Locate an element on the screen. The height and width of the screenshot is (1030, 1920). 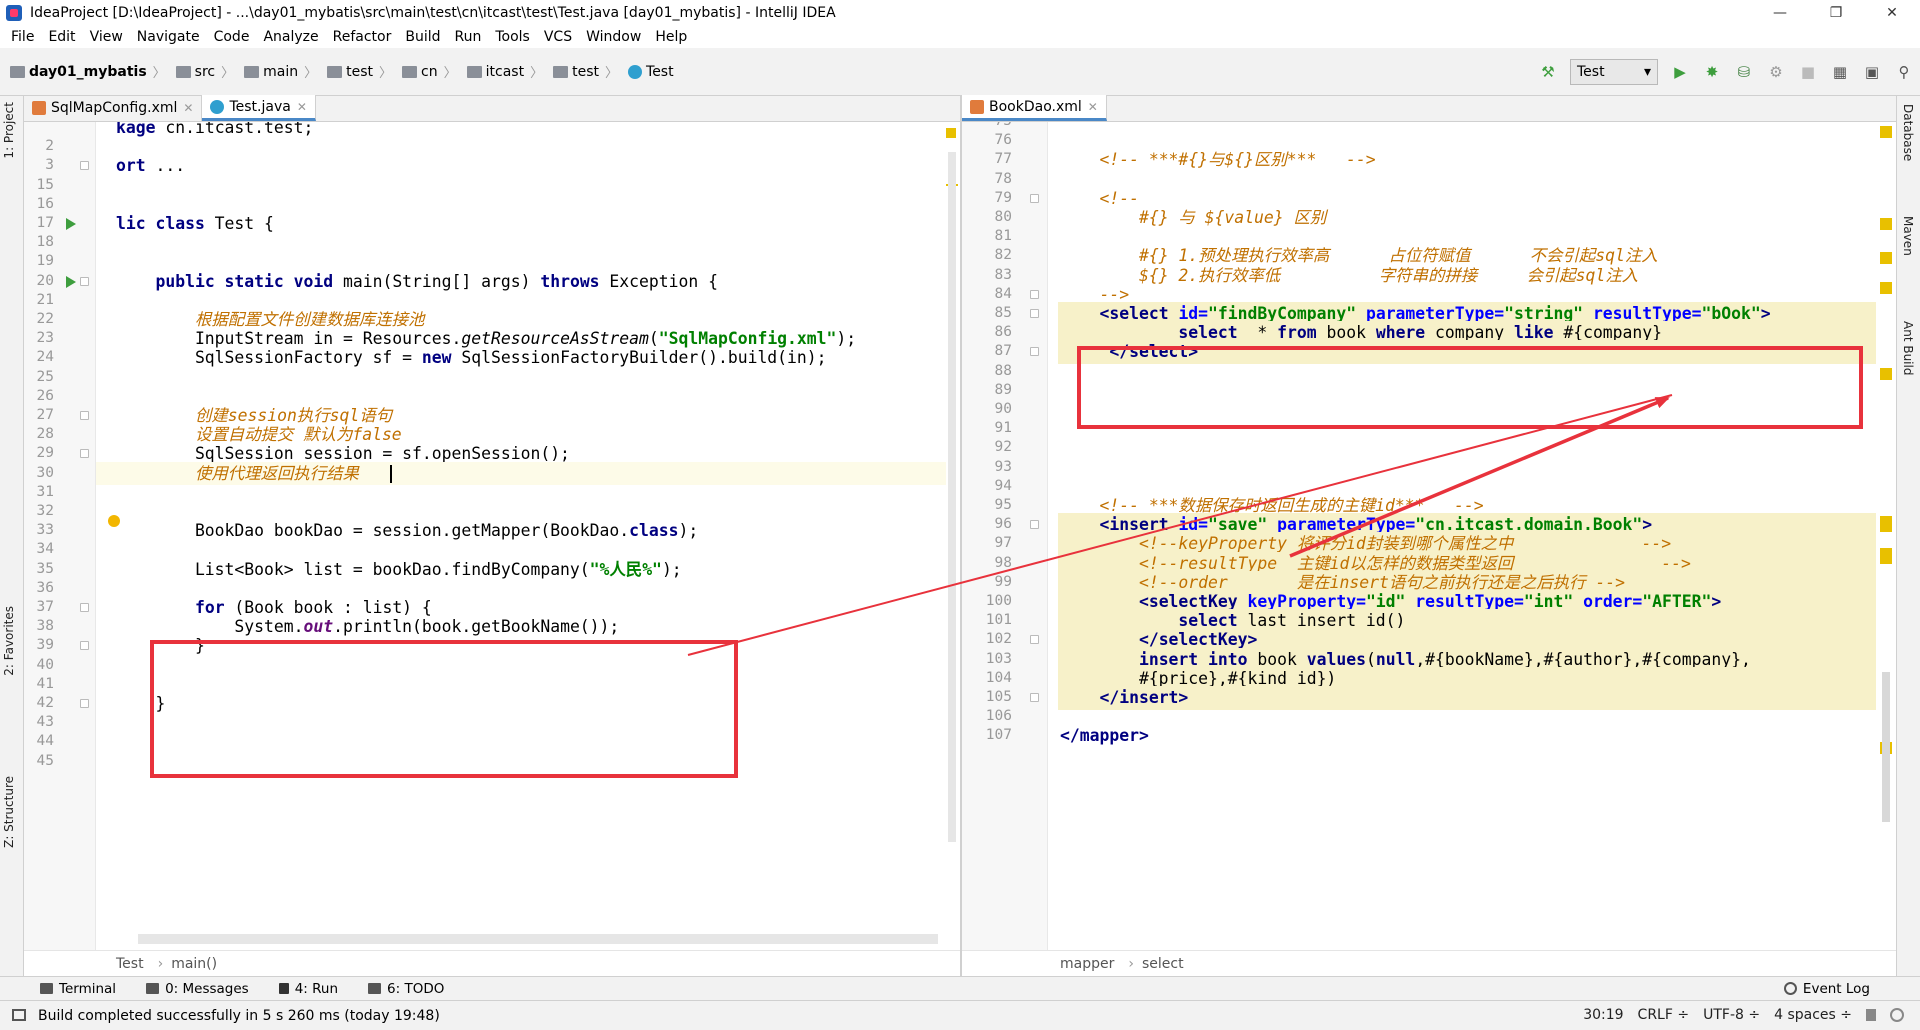
menu-window: Window is located at coordinates (613, 37).